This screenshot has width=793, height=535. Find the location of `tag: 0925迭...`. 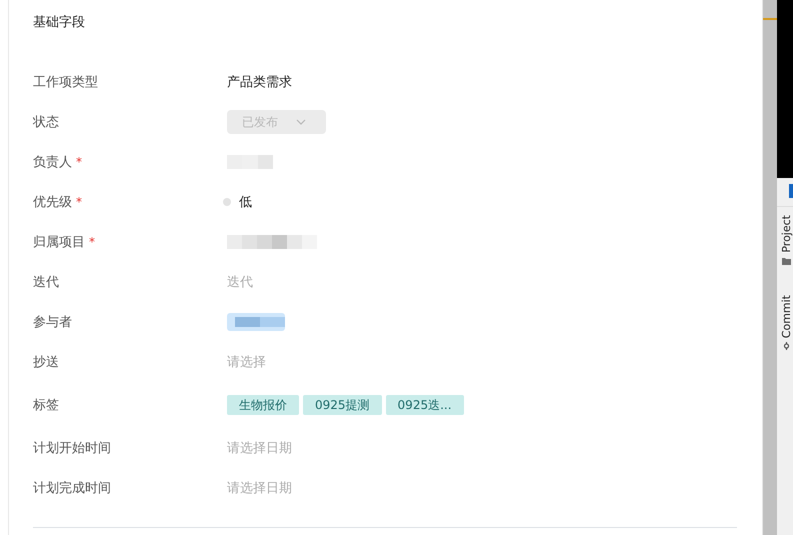

tag: 0925迭... is located at coordinates (425, 405).